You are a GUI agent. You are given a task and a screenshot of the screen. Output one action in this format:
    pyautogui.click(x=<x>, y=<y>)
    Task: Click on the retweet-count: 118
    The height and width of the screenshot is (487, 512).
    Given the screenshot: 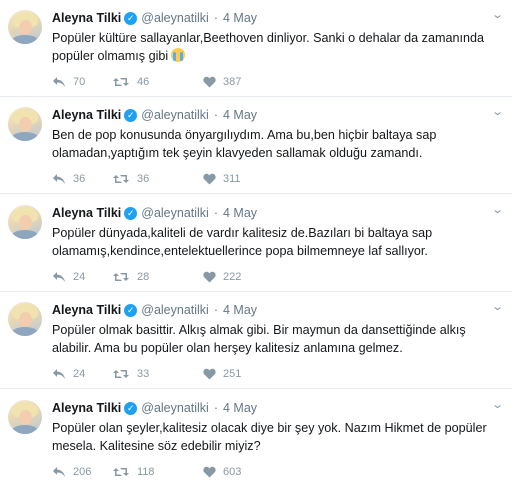 What is the action you would take?
    pyautogui.click(x=146, y=472)
    